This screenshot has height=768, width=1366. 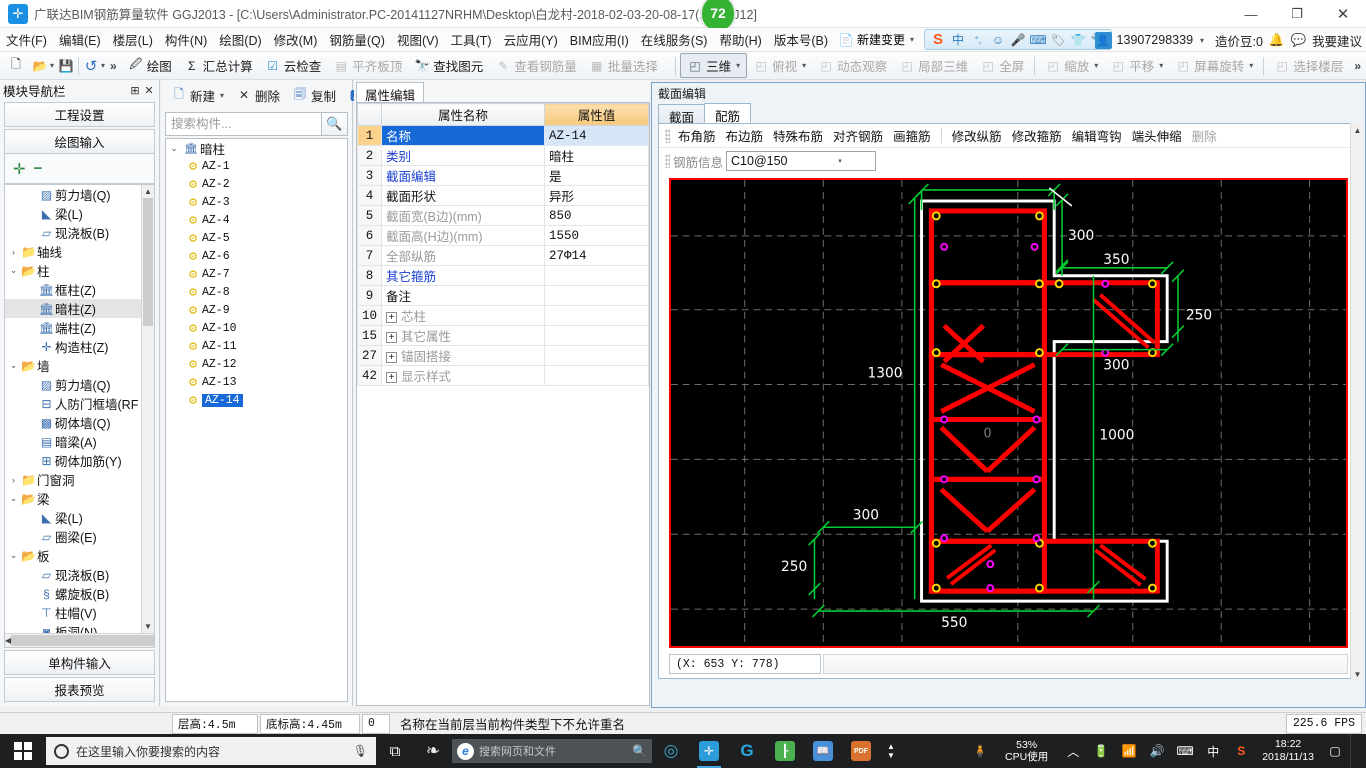 I want to click on toolbar-view-overflow-icon: », so click(x=1357, y=66).